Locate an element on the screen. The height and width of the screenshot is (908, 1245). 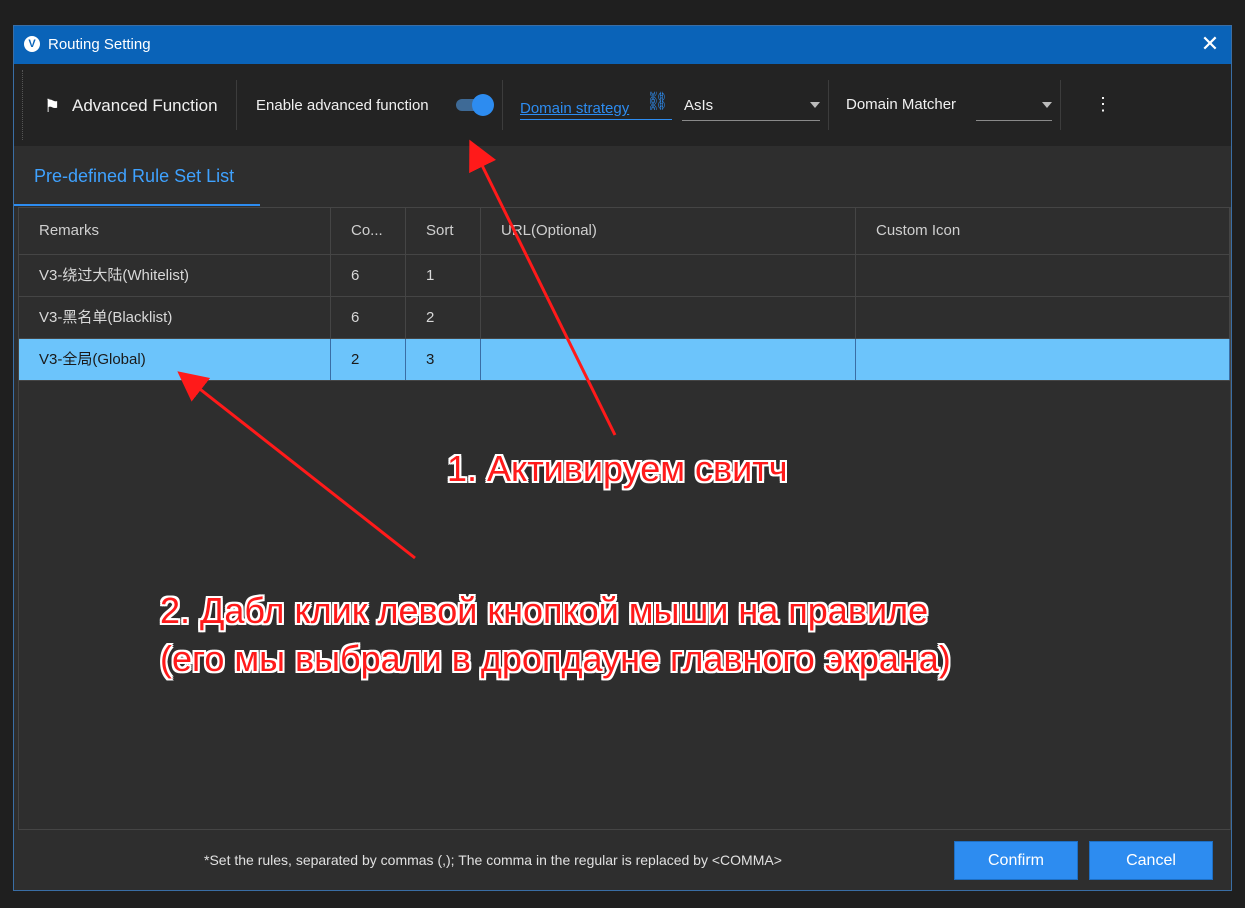
table-row: V3-绕过大陆(Whitelist) 6 1 is located at coordinates (624, 276).